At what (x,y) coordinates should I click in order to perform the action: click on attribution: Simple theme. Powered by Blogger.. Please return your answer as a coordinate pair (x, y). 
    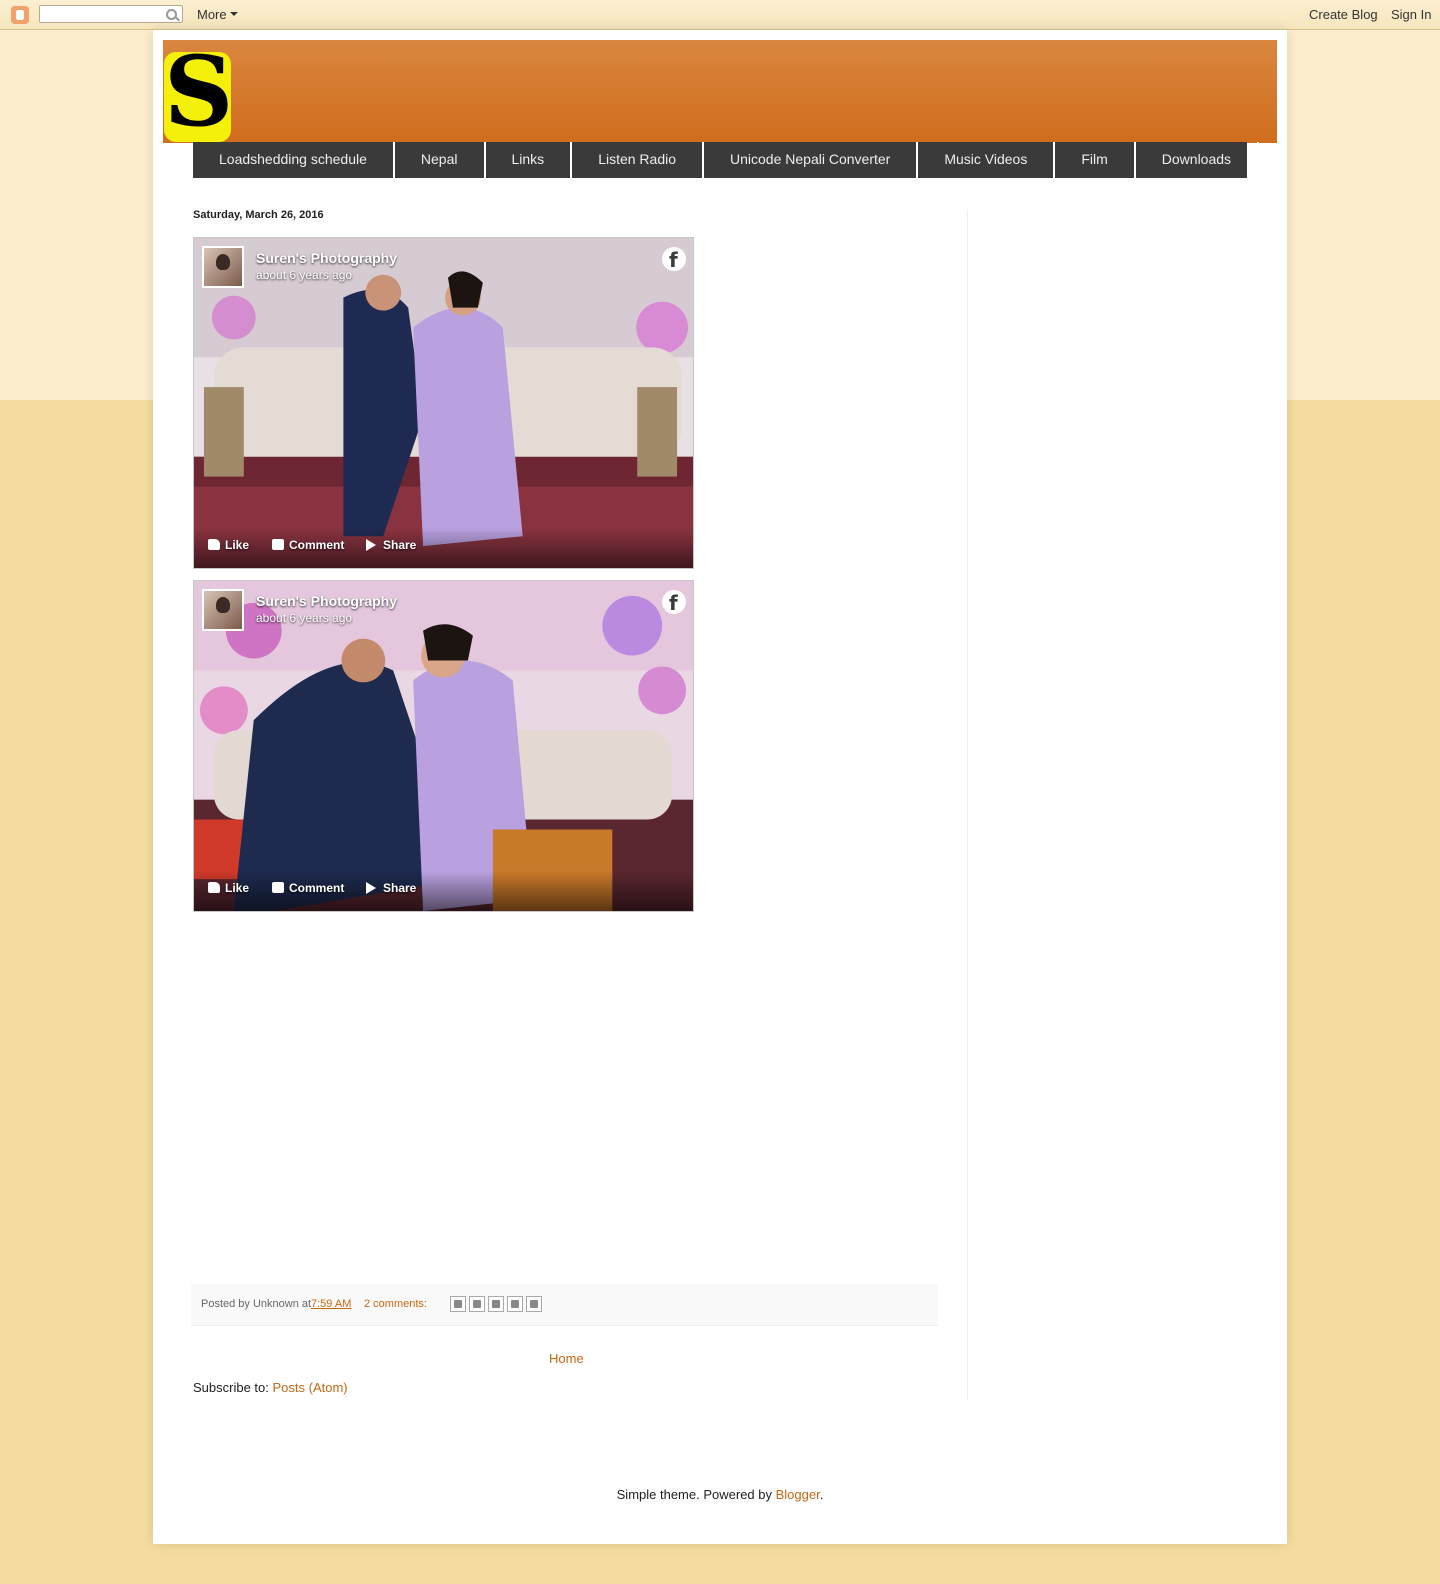
    Looking at the image, I should click on (720, 1494).